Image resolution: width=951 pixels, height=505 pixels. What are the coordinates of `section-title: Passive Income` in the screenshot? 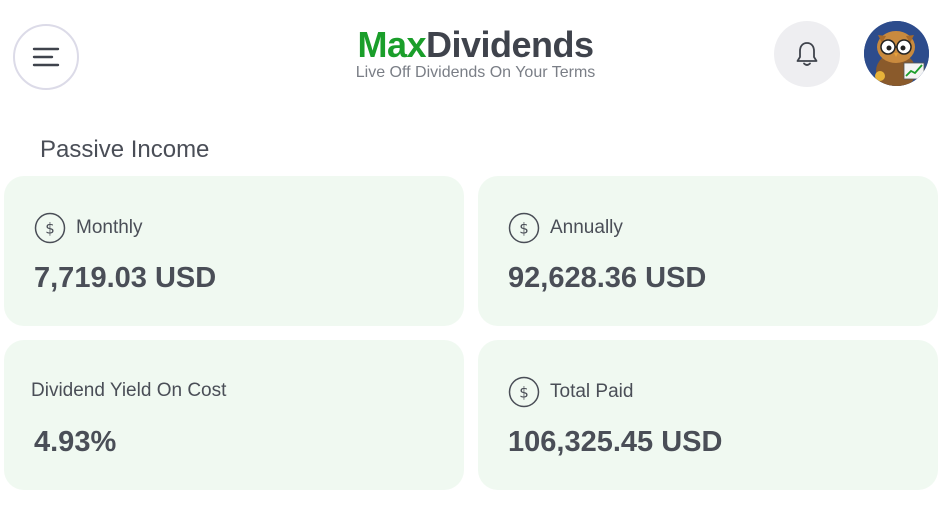 It's located at (125, 149).